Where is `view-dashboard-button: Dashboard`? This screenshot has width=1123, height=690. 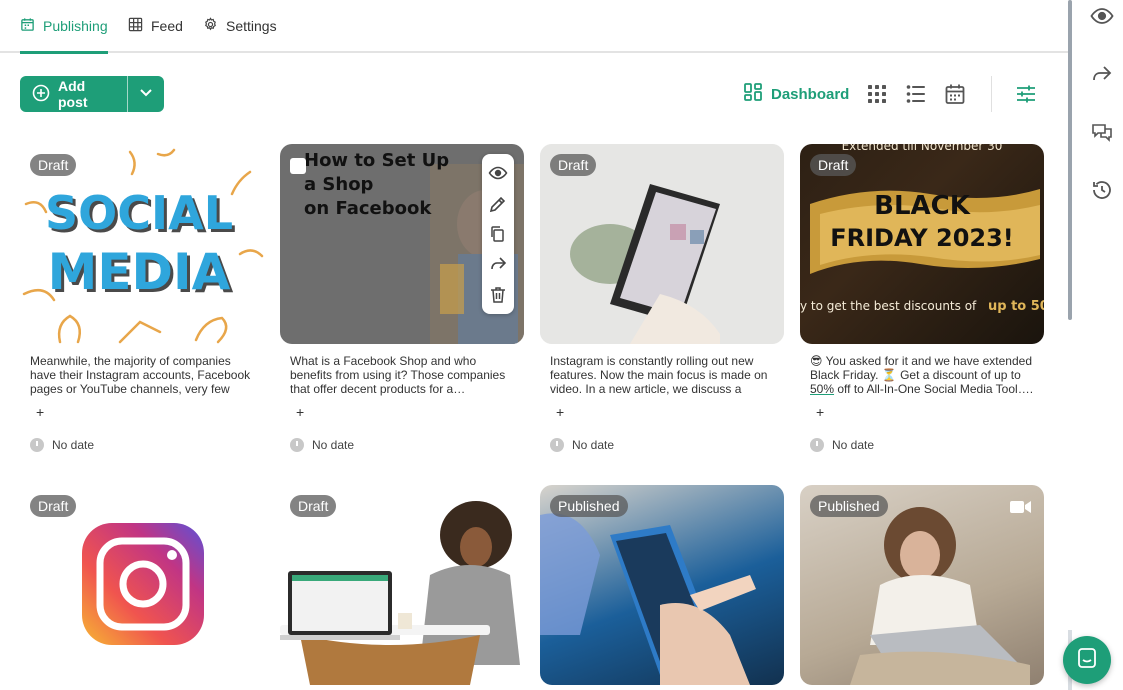
view-dashboard-button: Dashboard is located at coordinates (796, 94).